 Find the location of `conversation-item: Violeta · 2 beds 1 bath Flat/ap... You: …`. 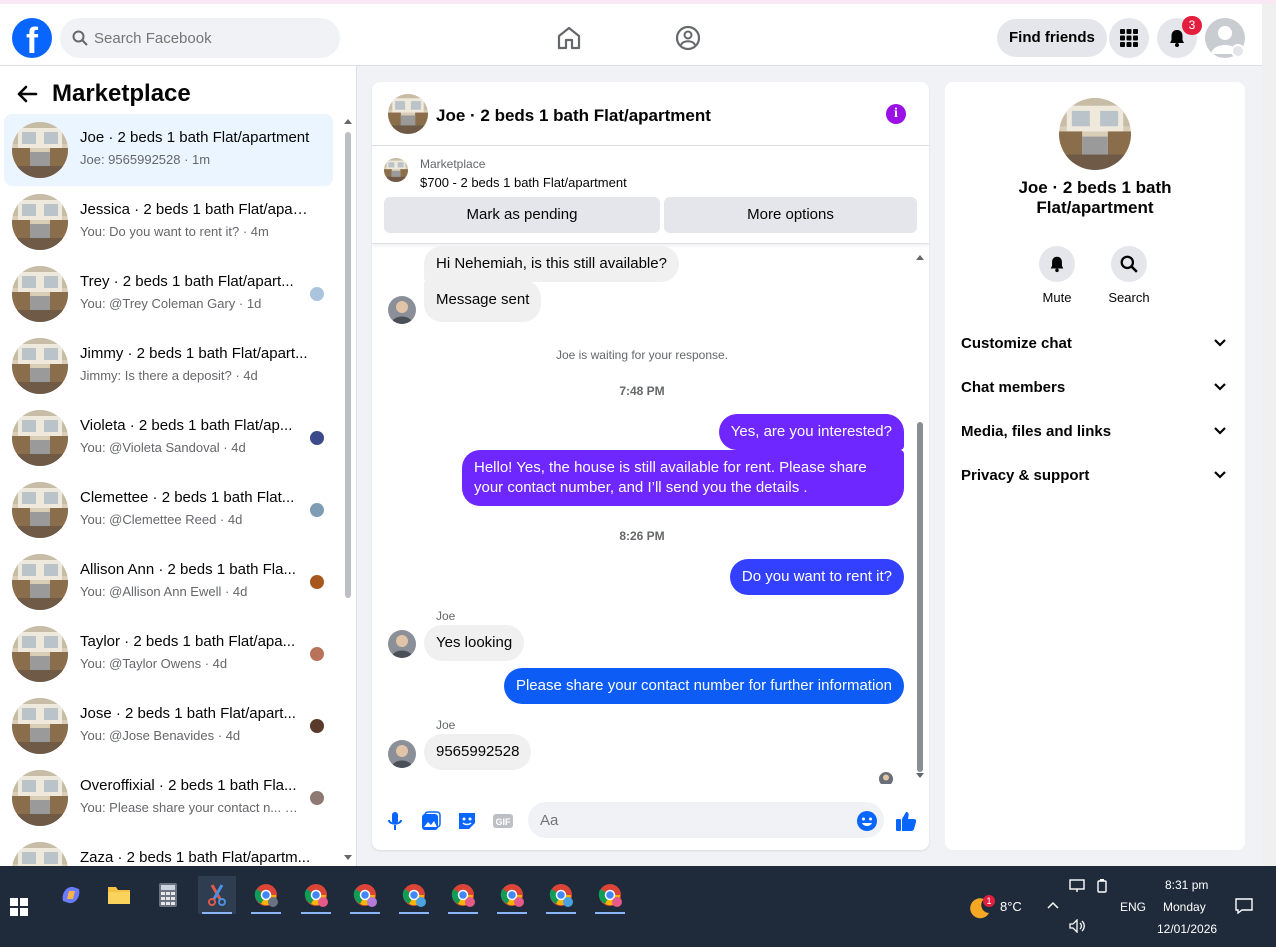

conversation-item: Violeta · 2 beds 1 bath Flat/ap... You: … is located at coordinates (168, 438).